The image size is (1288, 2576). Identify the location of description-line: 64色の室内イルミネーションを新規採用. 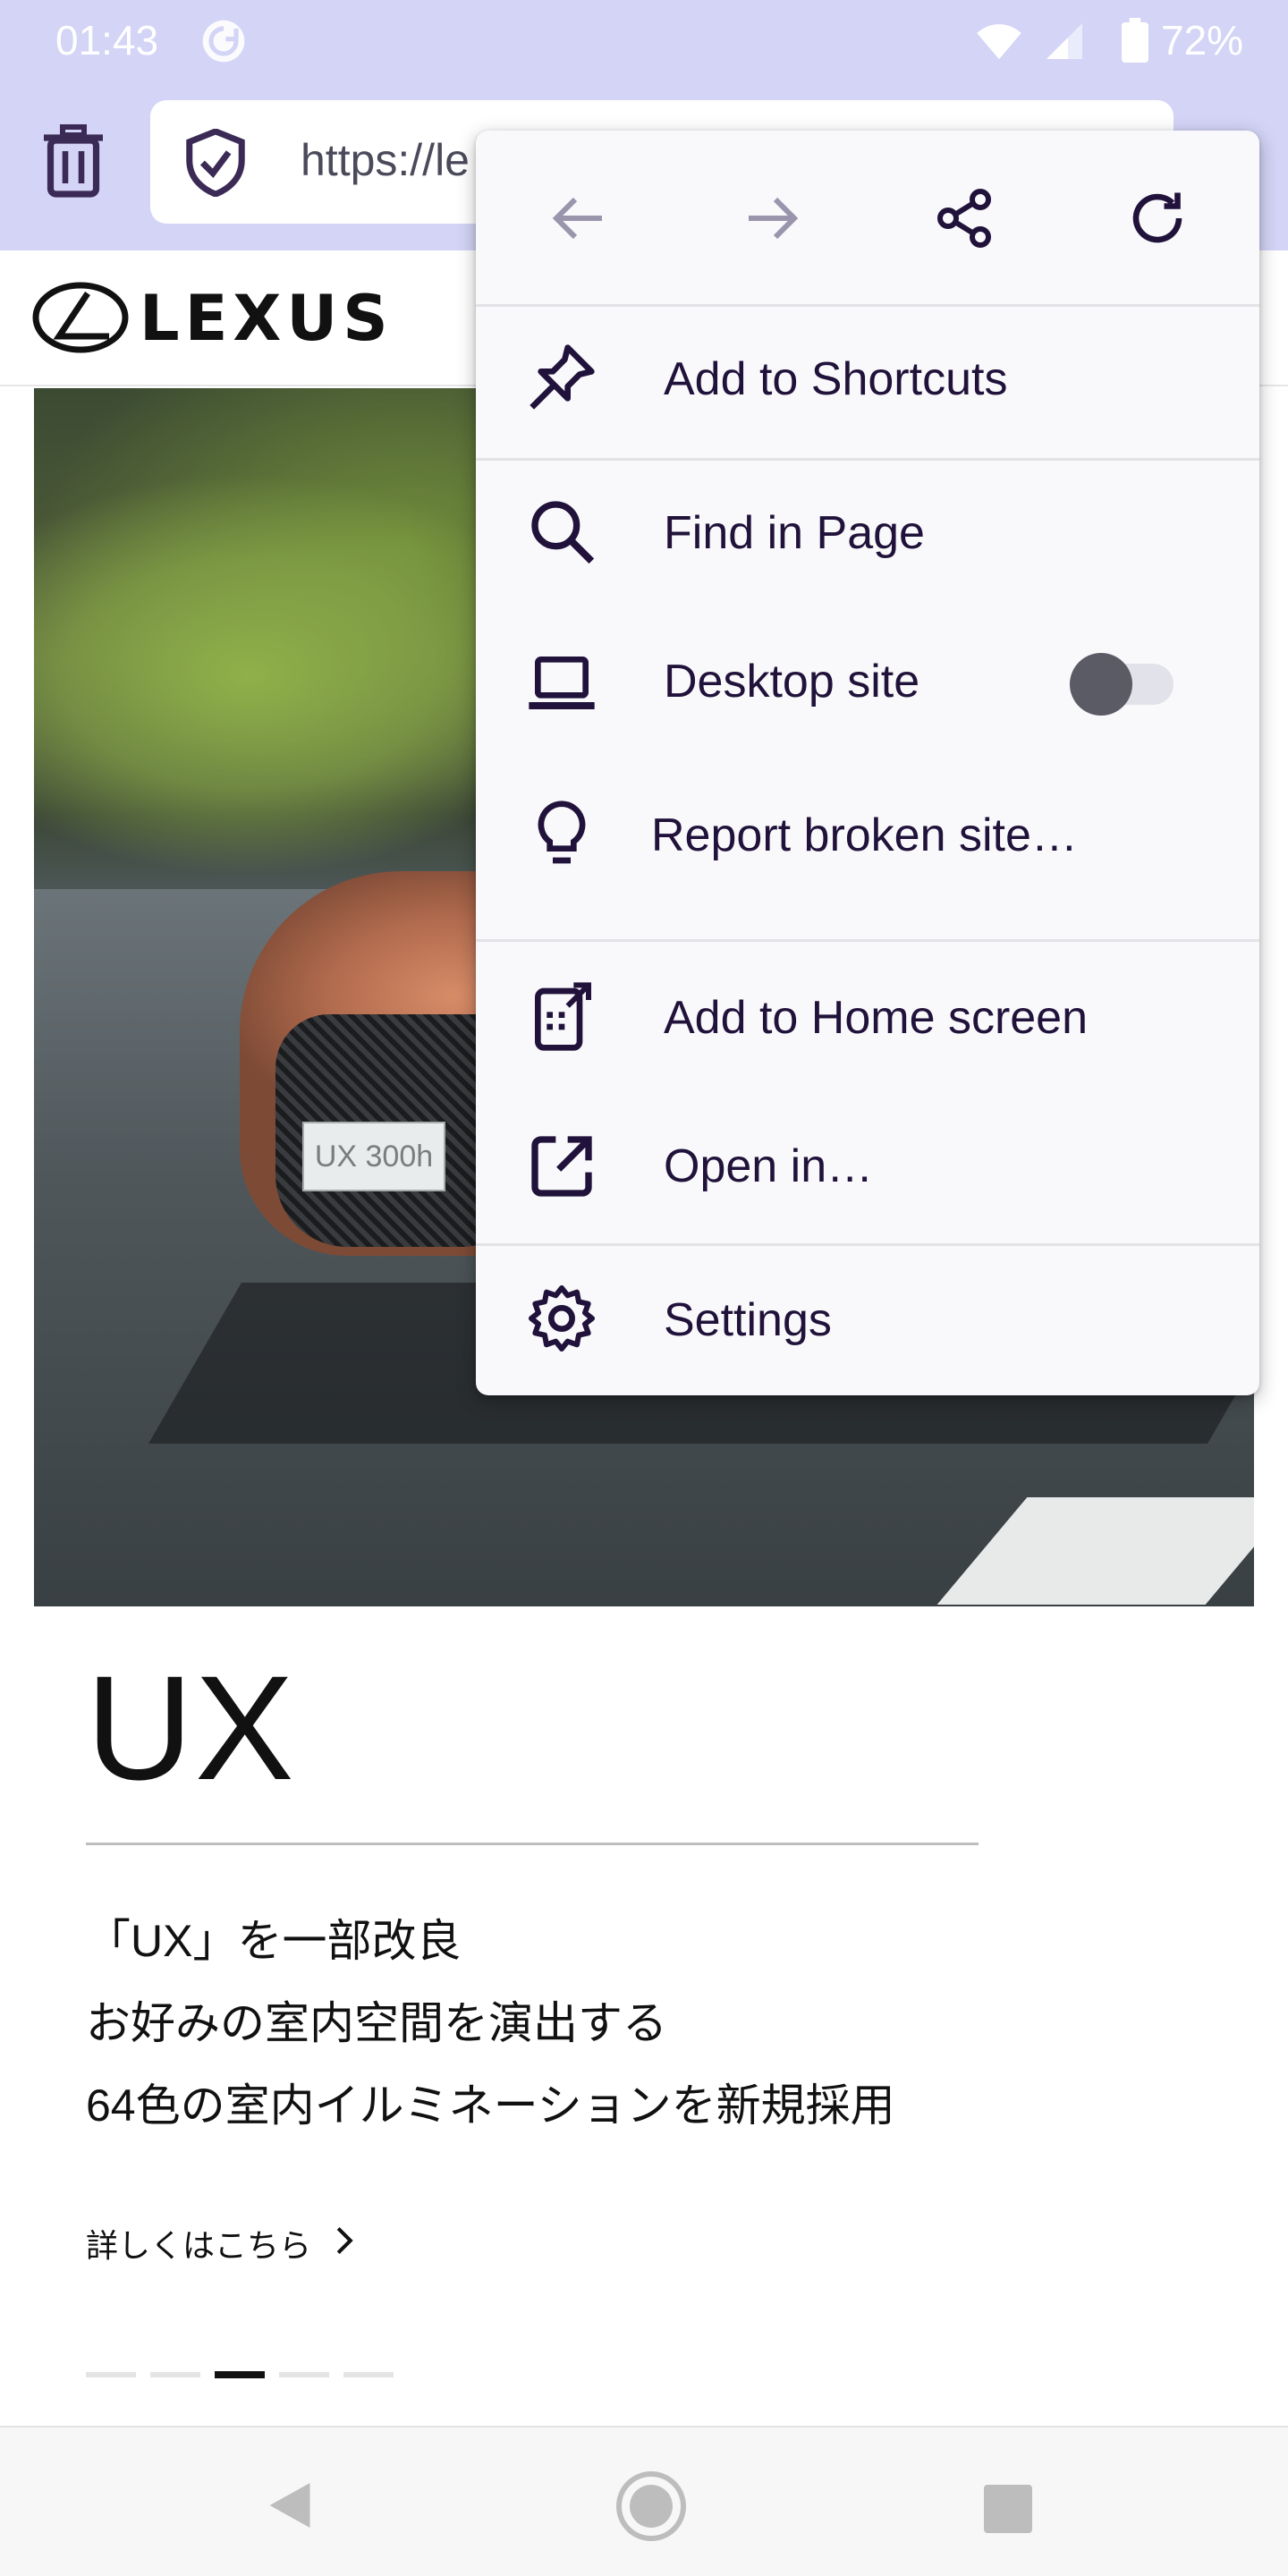
(490, 2105).